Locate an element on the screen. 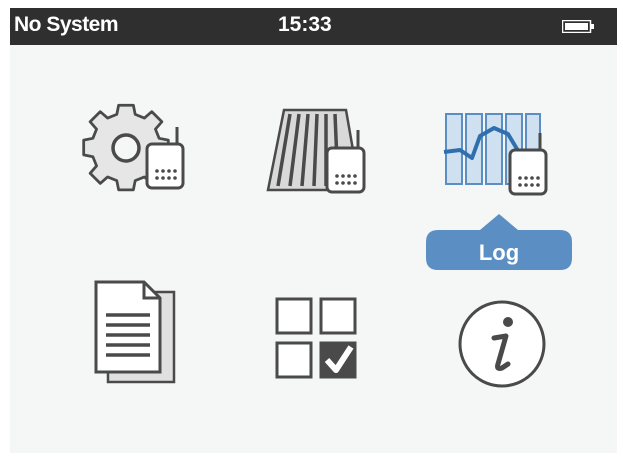 This screenshot has height=457, width=623. log-button is located at coordinates (498, 158).